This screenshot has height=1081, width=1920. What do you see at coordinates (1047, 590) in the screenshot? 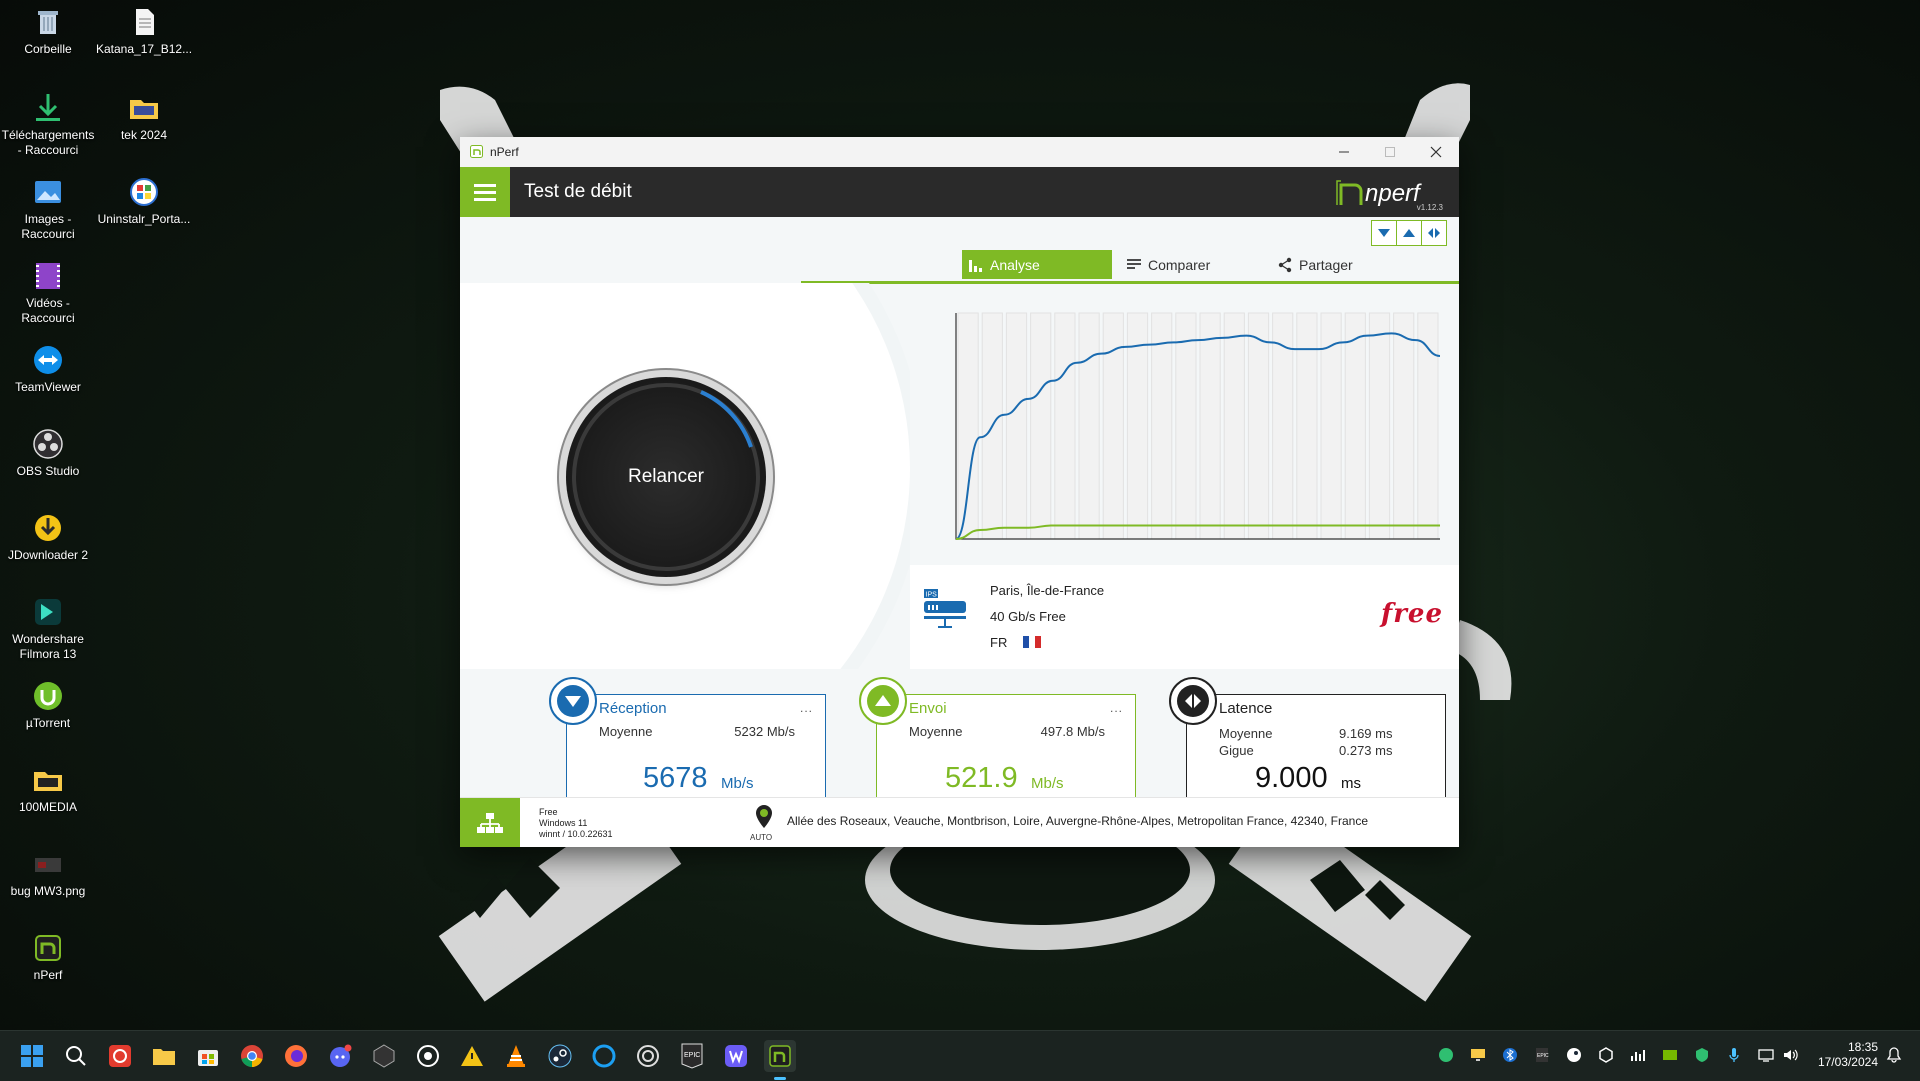
I see `server-location: Paris, Île-de-France` at bounding box center [1047, 590].